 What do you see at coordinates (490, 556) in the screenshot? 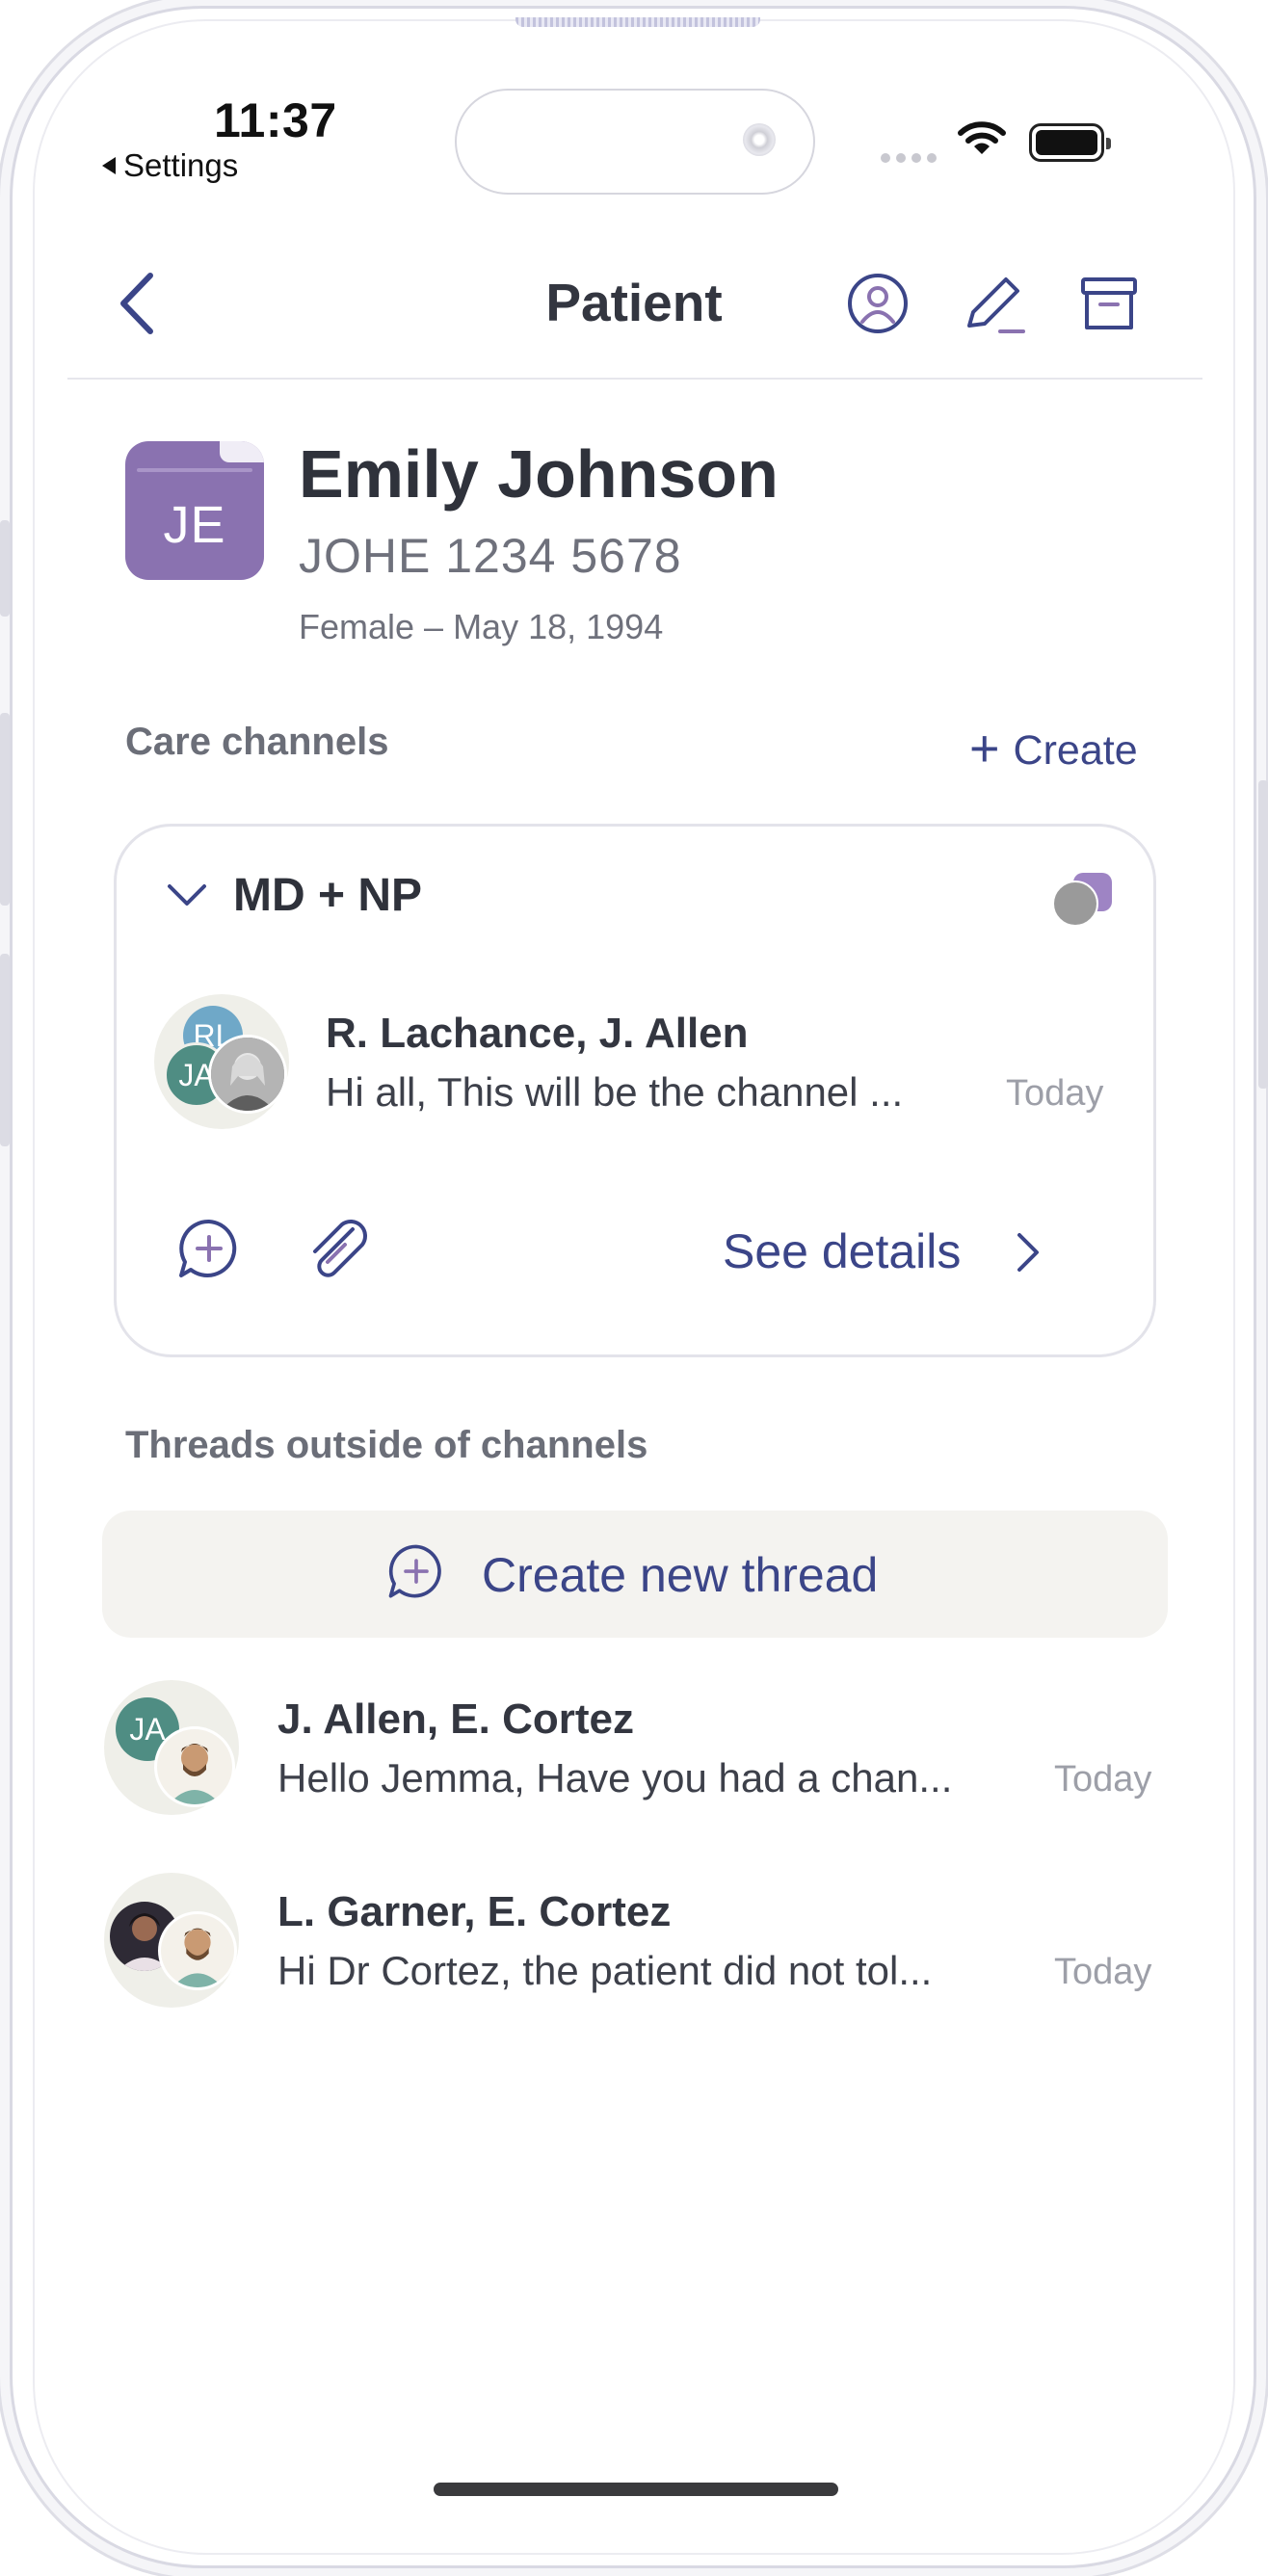
I see `patient-id: JOHE 1234 5678` at bounding box center [490, 556].